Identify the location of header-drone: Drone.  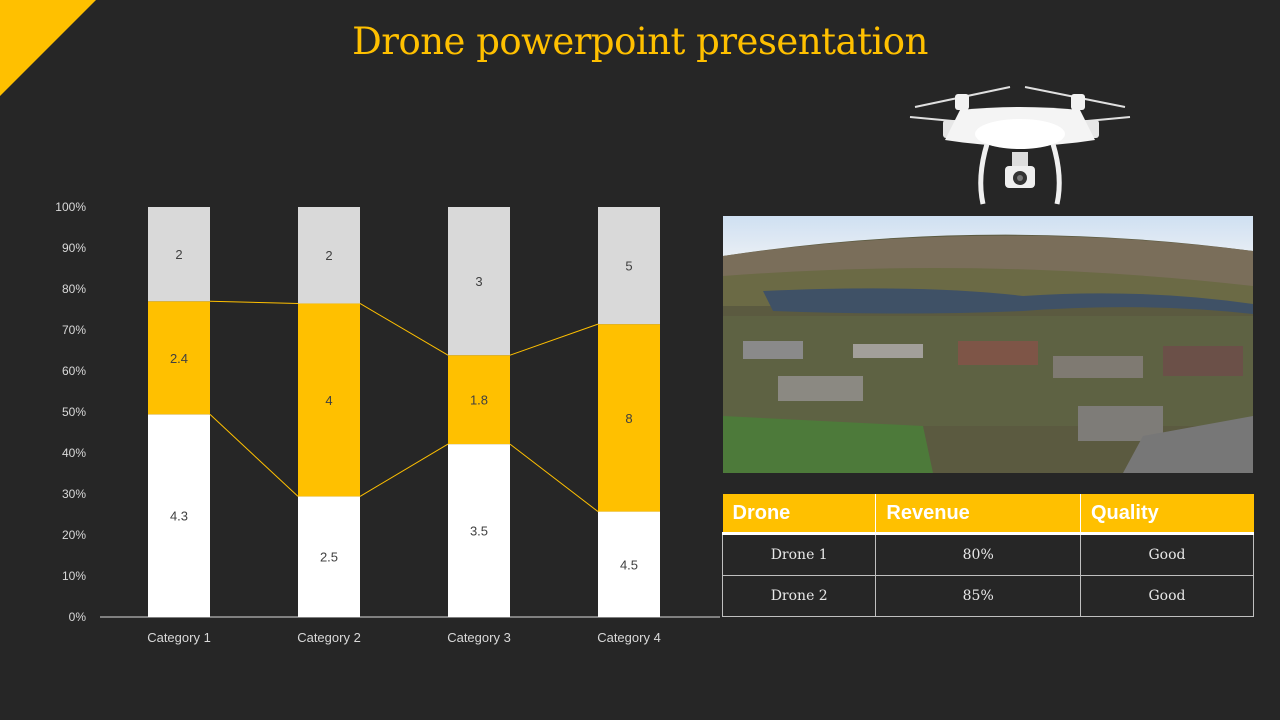
(799, 514).